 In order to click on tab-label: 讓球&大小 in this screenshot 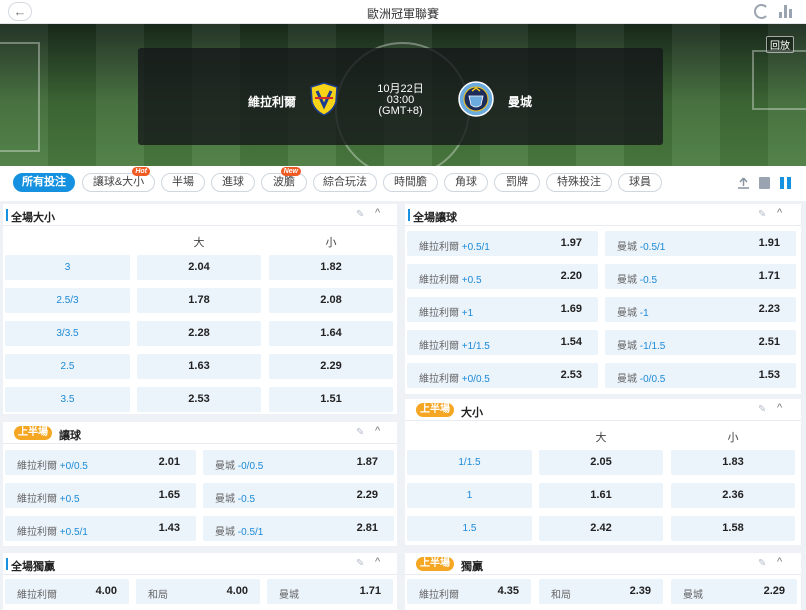, I will do `click(118, 182)`.